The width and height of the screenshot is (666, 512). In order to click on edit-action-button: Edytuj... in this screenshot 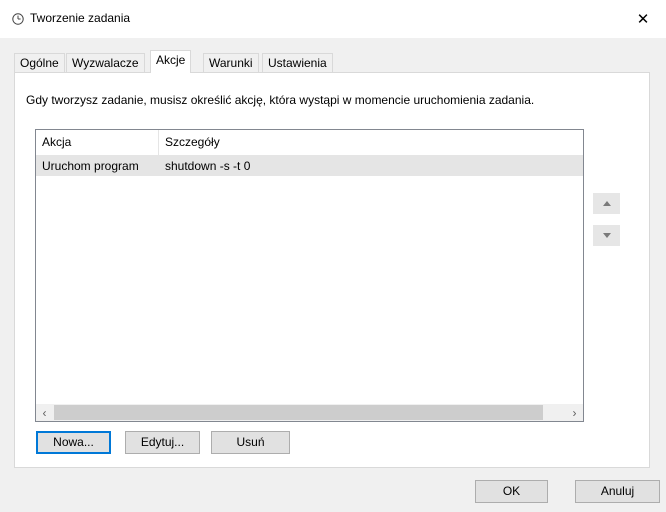, I will do `click(162, 442)`.